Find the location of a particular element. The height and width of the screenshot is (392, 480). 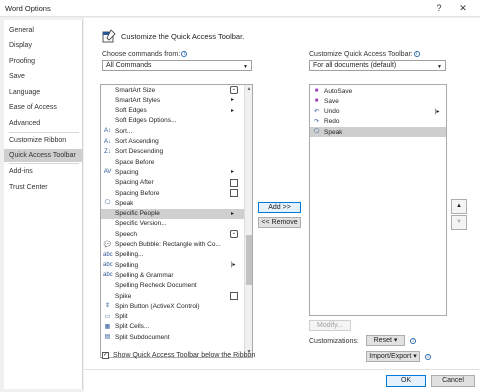

list-item: Speech ⌄ is located at coordinates (176, 234).